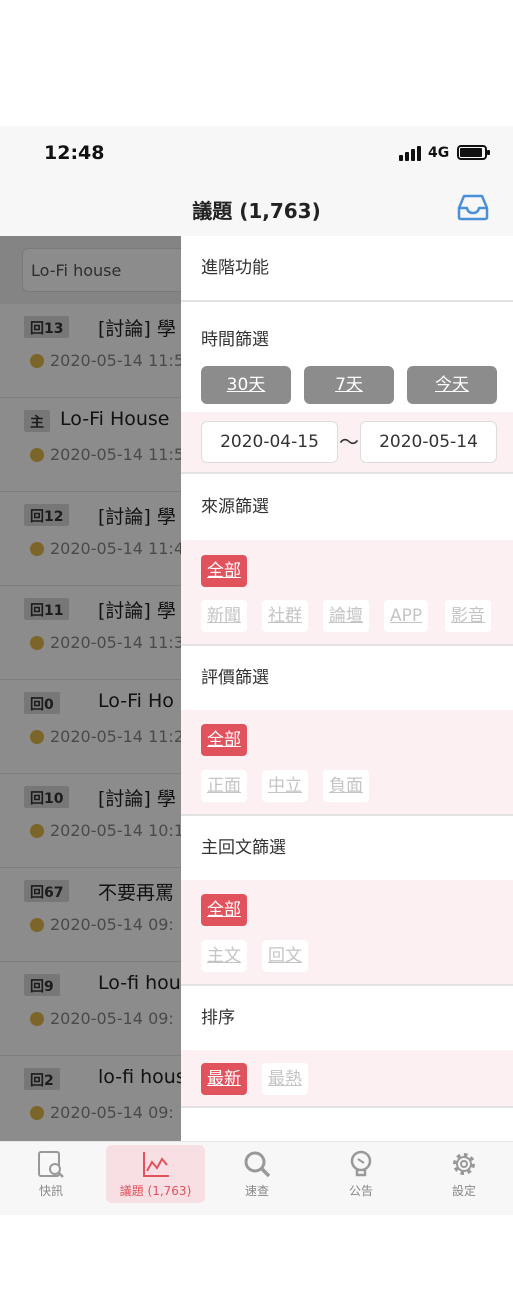 This screenshot has width=513, height=1292. I want to click on tab-topics: 議題 (1,763), so click(155, 1174).